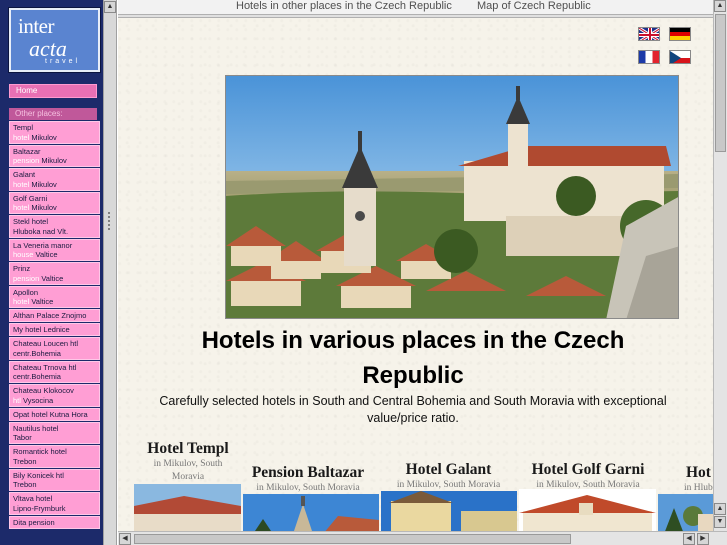 The image size is (727, 545). Describe the element at coordinates (720, 522) in the screenshot. I see `scroll-down-icon: ▼` at that location.